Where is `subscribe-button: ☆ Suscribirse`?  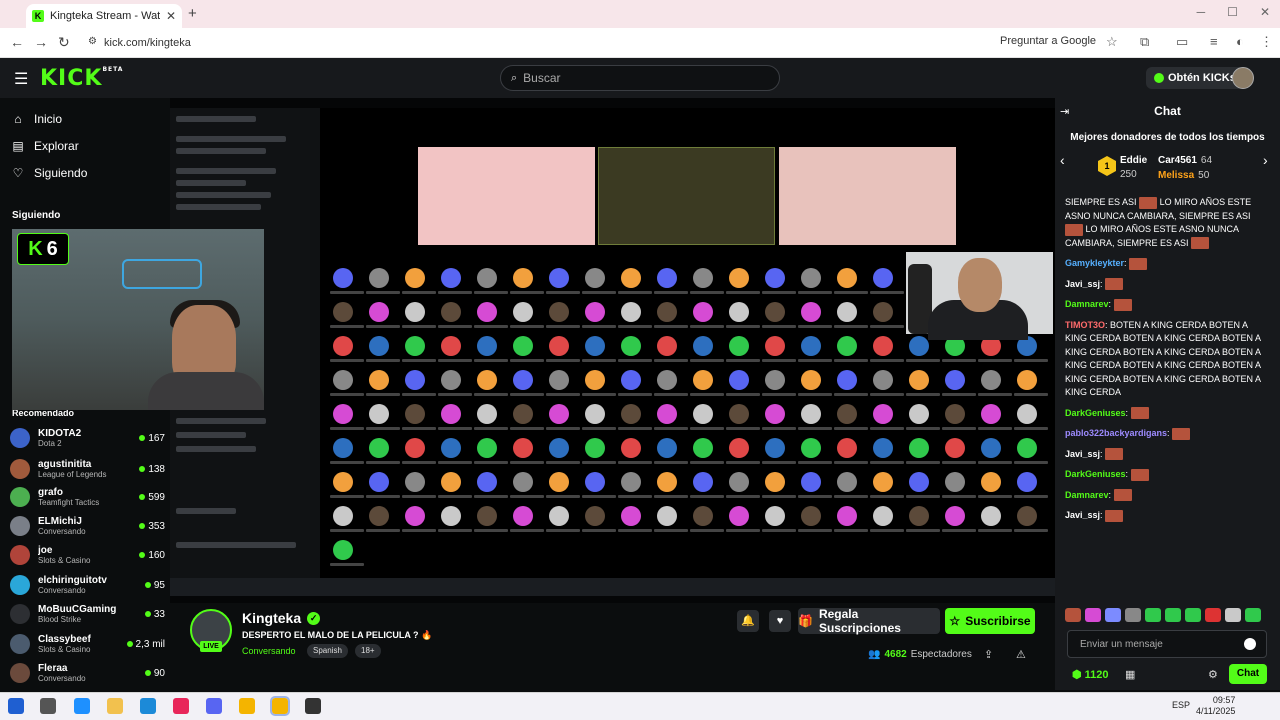
subscribe-button: ☆ Suscribirse is located at coordinates (990, 621).